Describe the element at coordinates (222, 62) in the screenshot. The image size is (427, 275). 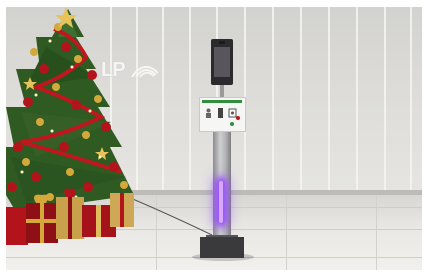
I see `kiosk-screen` at that location.